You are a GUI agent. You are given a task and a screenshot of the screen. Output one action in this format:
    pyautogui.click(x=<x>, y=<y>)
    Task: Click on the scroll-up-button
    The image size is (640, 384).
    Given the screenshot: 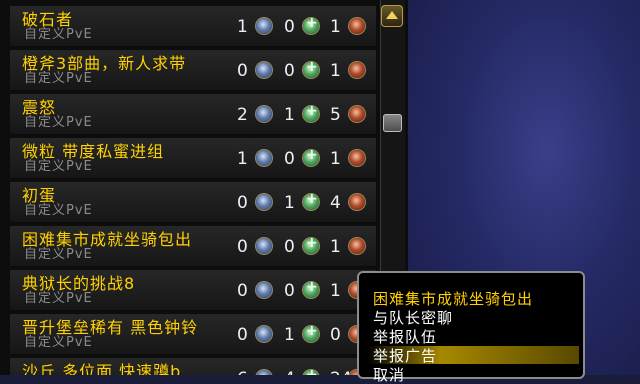 What is the action you would take?
    pyautogui.click(x=392, y=16)
    